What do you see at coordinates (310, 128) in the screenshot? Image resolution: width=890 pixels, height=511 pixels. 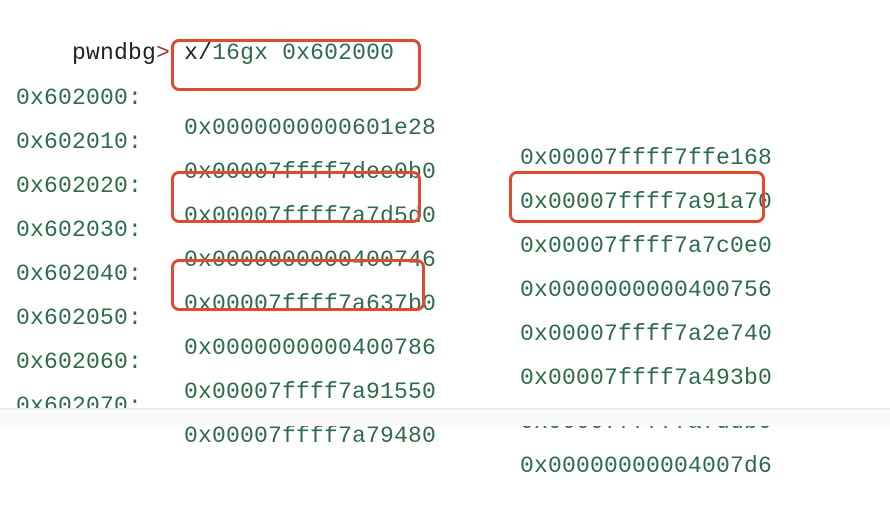 I see `row-value-1: 0x0000000000601e28` at bounding box center [310, 128].